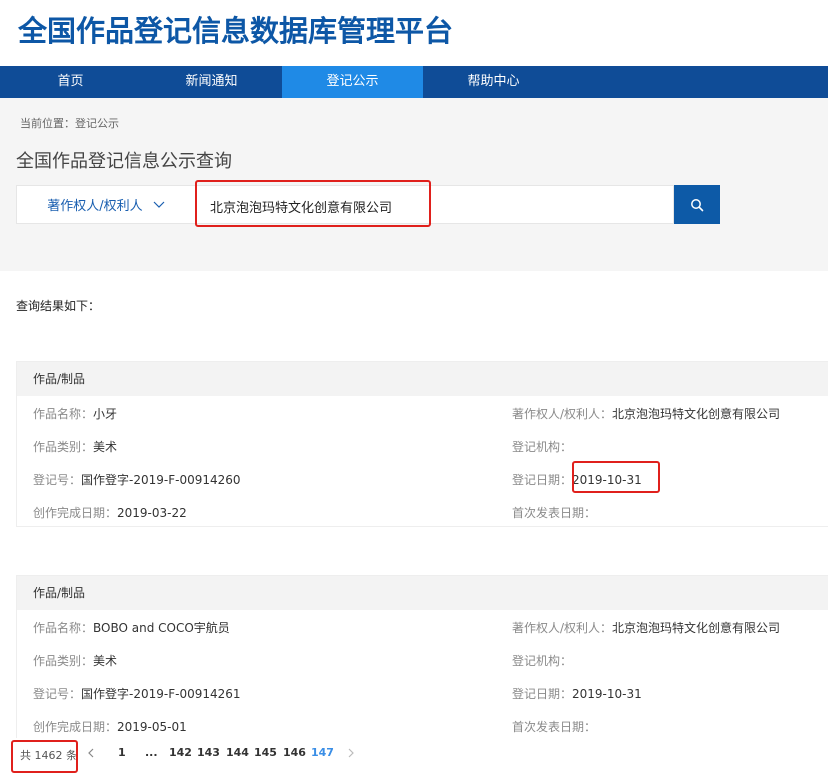 This screenshot has width=828, height=776. What do you see at coordinates (351, 753) in the screenshot?
I see `chevron-right-icon` at bounding box center [351, 753].